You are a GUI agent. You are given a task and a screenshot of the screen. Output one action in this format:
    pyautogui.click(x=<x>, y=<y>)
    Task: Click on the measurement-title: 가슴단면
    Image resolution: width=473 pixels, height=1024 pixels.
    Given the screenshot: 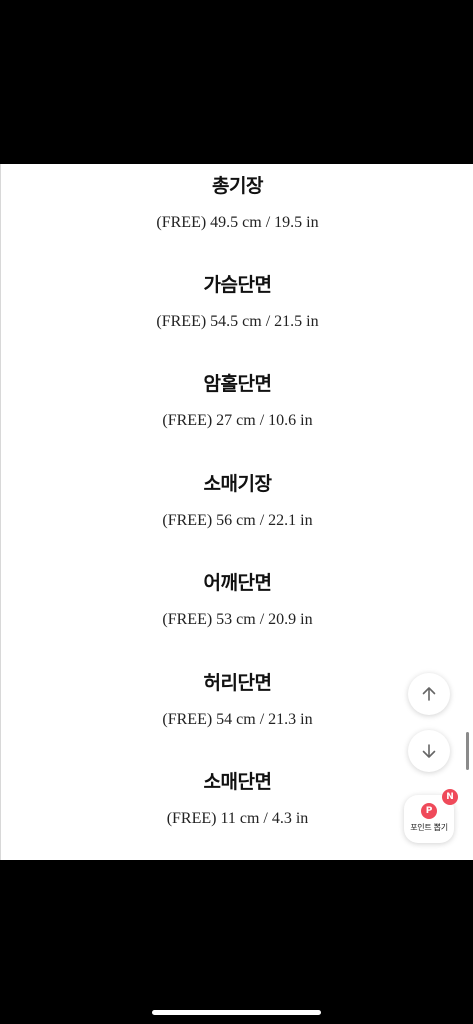 What is the action you would take?
    pyautogui.click(x=237, y=285)
    